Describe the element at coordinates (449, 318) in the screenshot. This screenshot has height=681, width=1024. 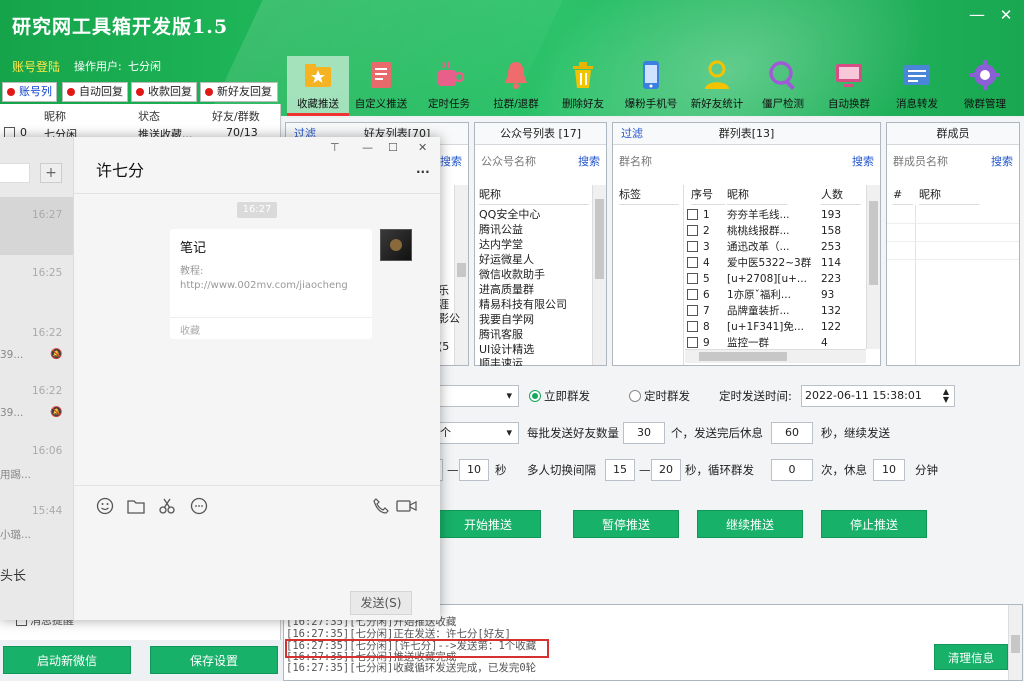
I see `friend-row: 影公` at that location.